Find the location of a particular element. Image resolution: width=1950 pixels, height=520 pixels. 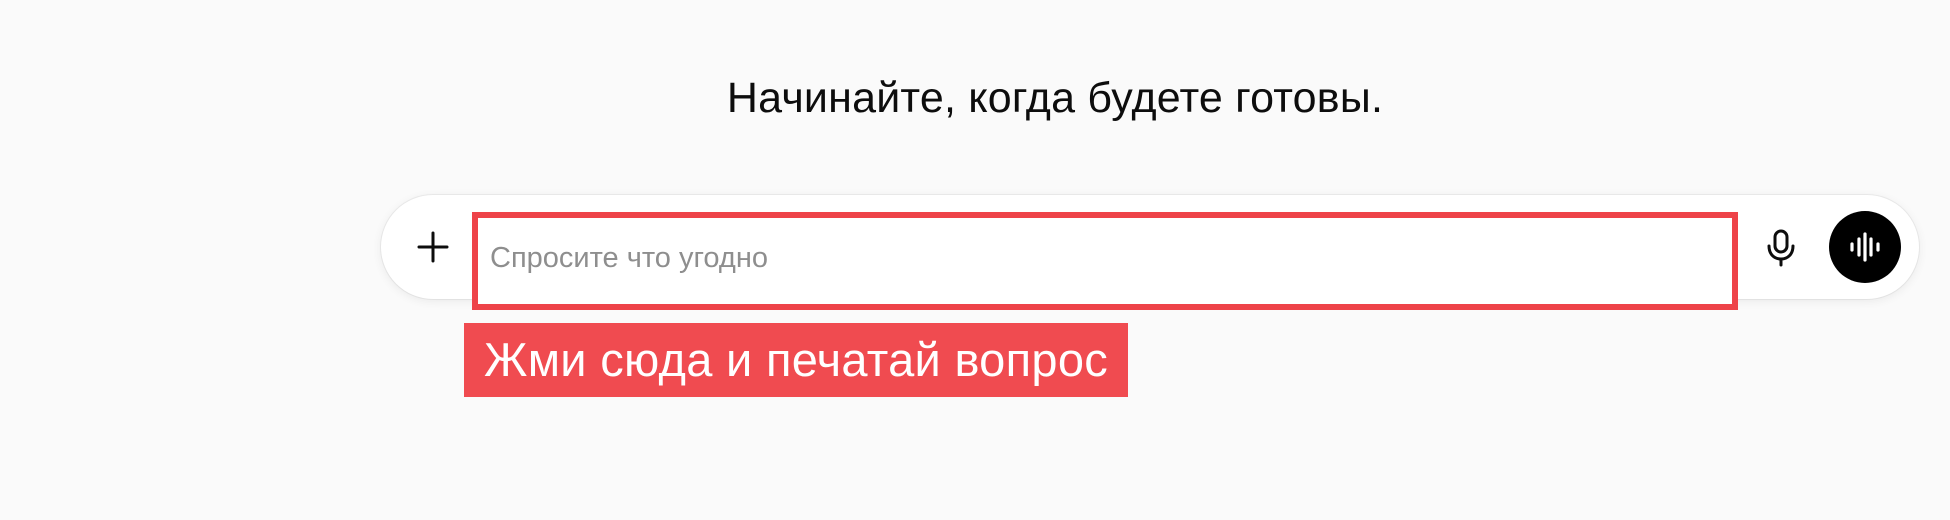

plus-icon is located at coordinates (433, 247).